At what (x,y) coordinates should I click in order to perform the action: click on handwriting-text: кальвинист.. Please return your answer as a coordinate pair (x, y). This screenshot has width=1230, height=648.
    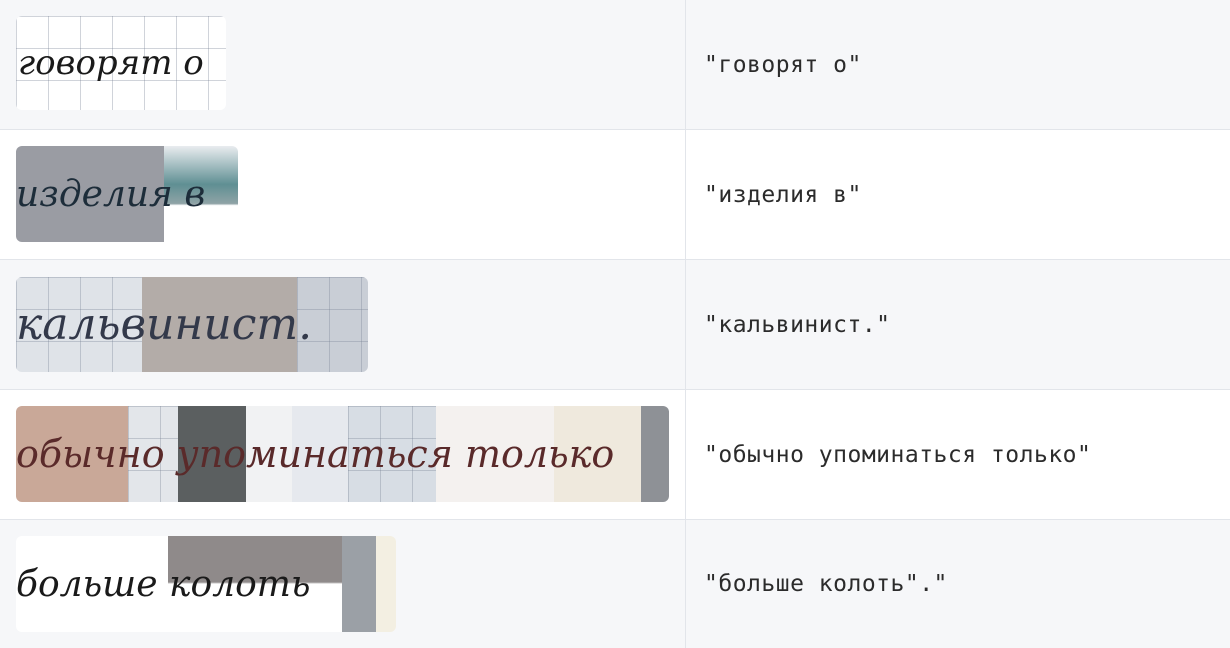
    Looking at the image, I should click on (164, 324).